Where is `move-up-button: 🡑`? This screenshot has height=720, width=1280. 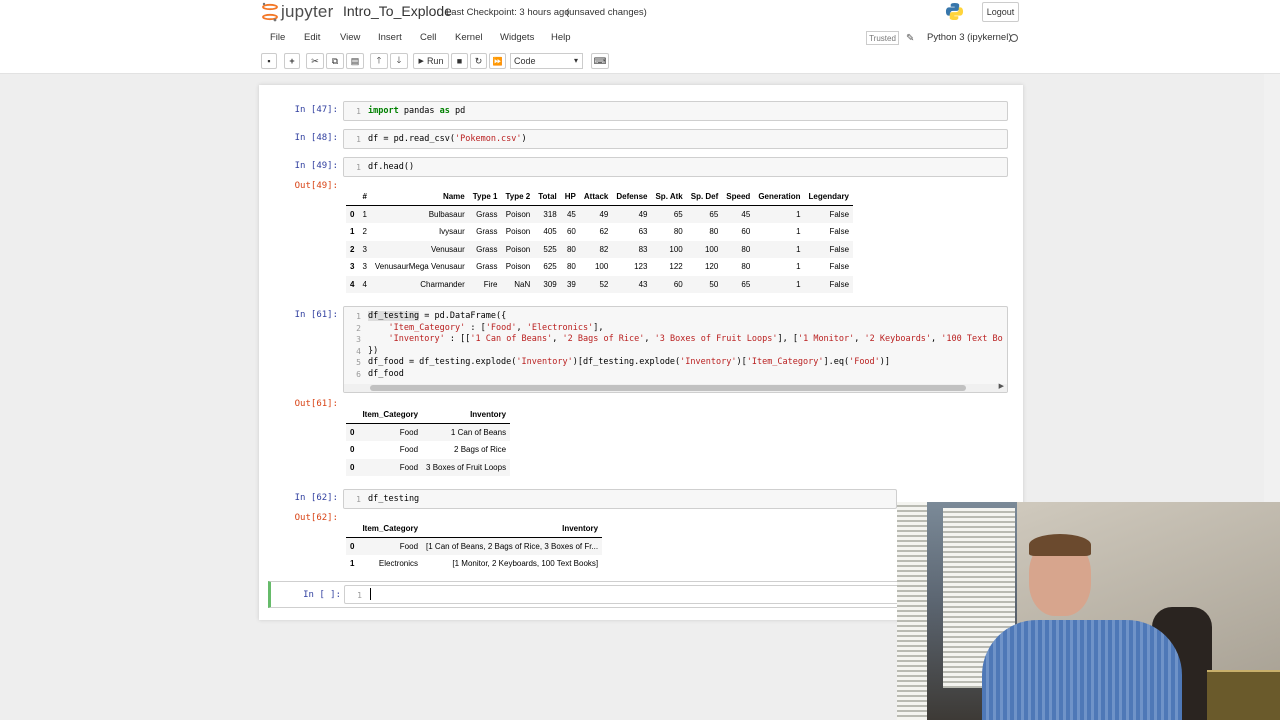
move-up-button: 🡑 is located at coordinates (379, 61).